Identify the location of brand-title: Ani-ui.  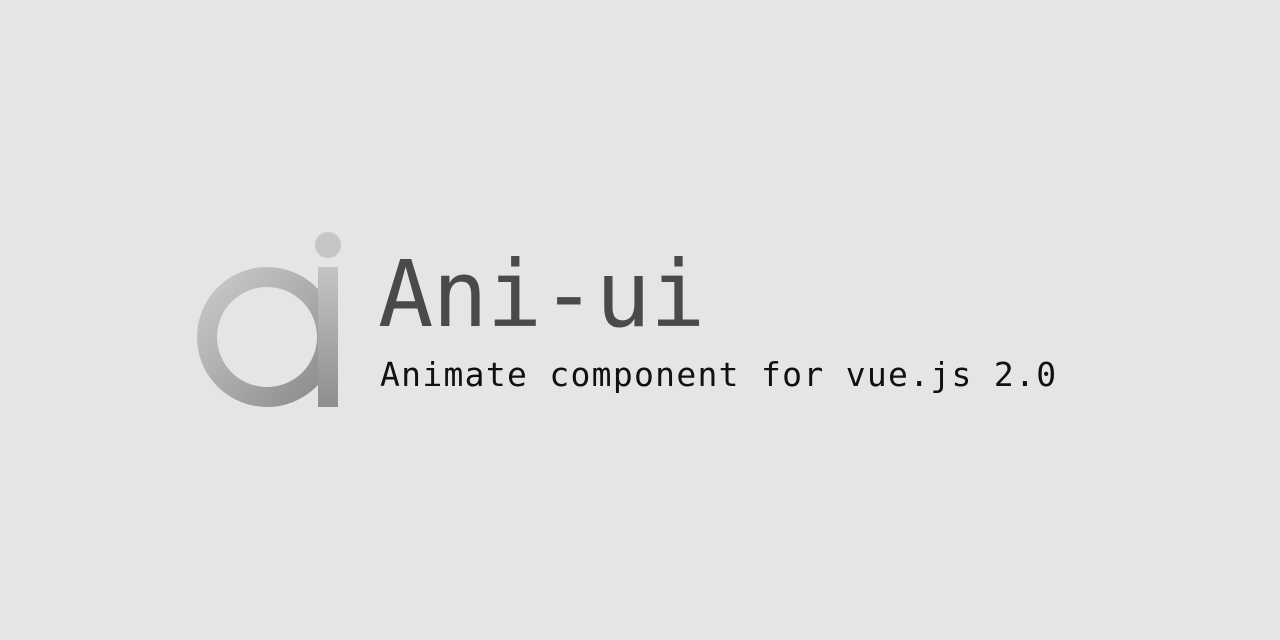
(541, 294).